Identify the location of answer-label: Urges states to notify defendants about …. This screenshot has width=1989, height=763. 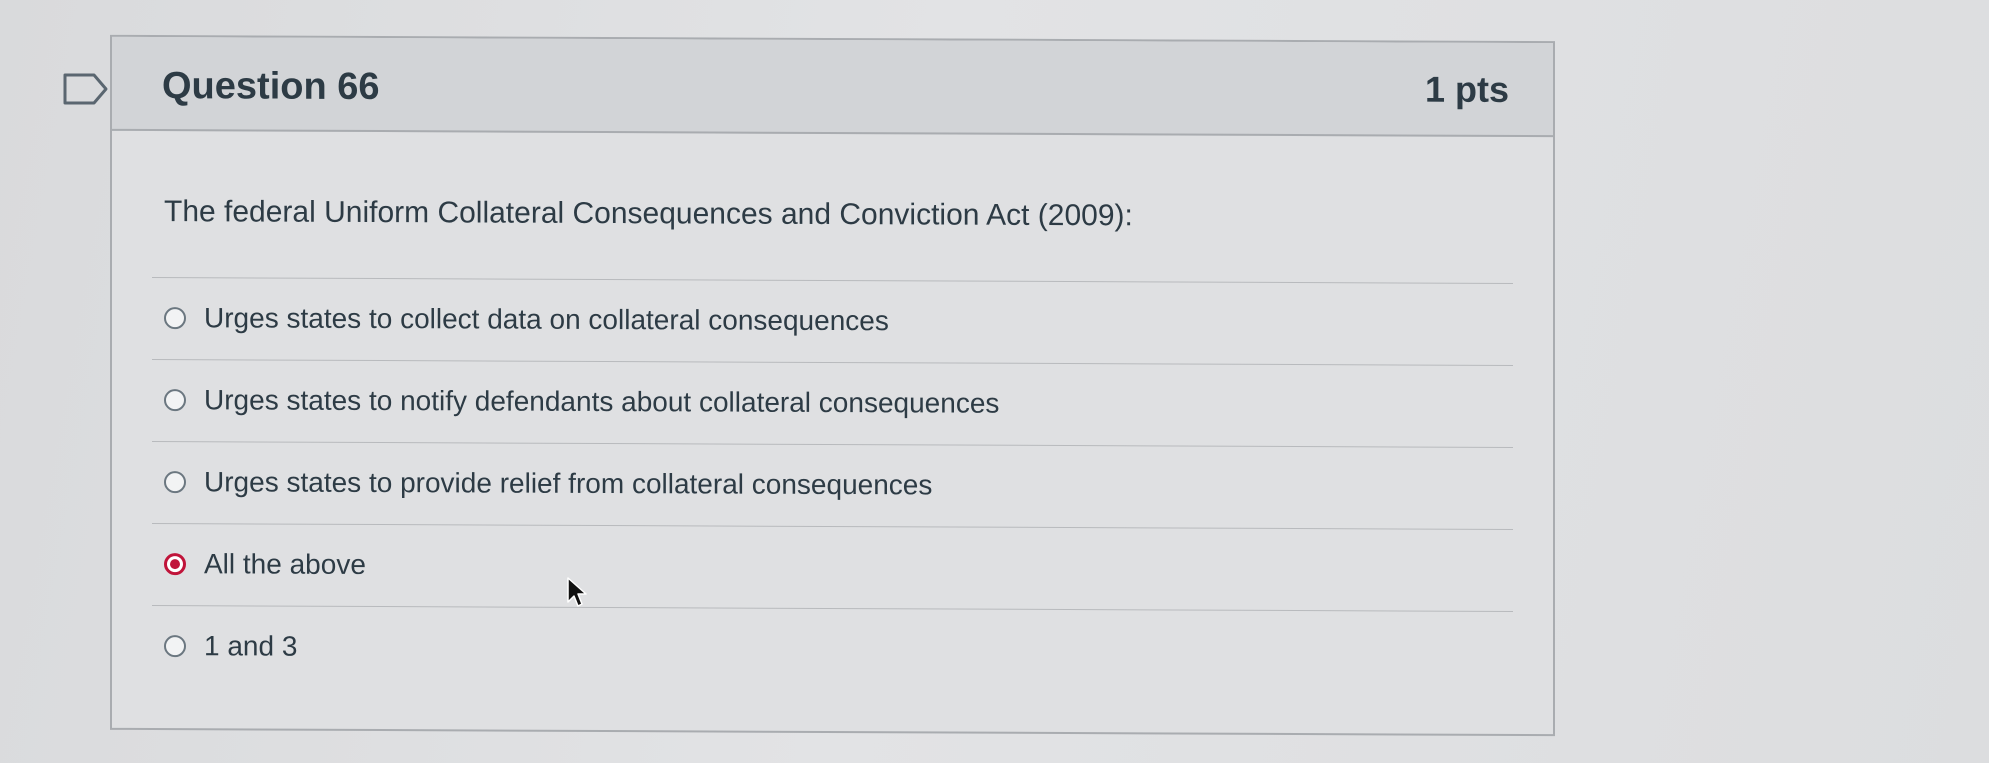
(602, 401).